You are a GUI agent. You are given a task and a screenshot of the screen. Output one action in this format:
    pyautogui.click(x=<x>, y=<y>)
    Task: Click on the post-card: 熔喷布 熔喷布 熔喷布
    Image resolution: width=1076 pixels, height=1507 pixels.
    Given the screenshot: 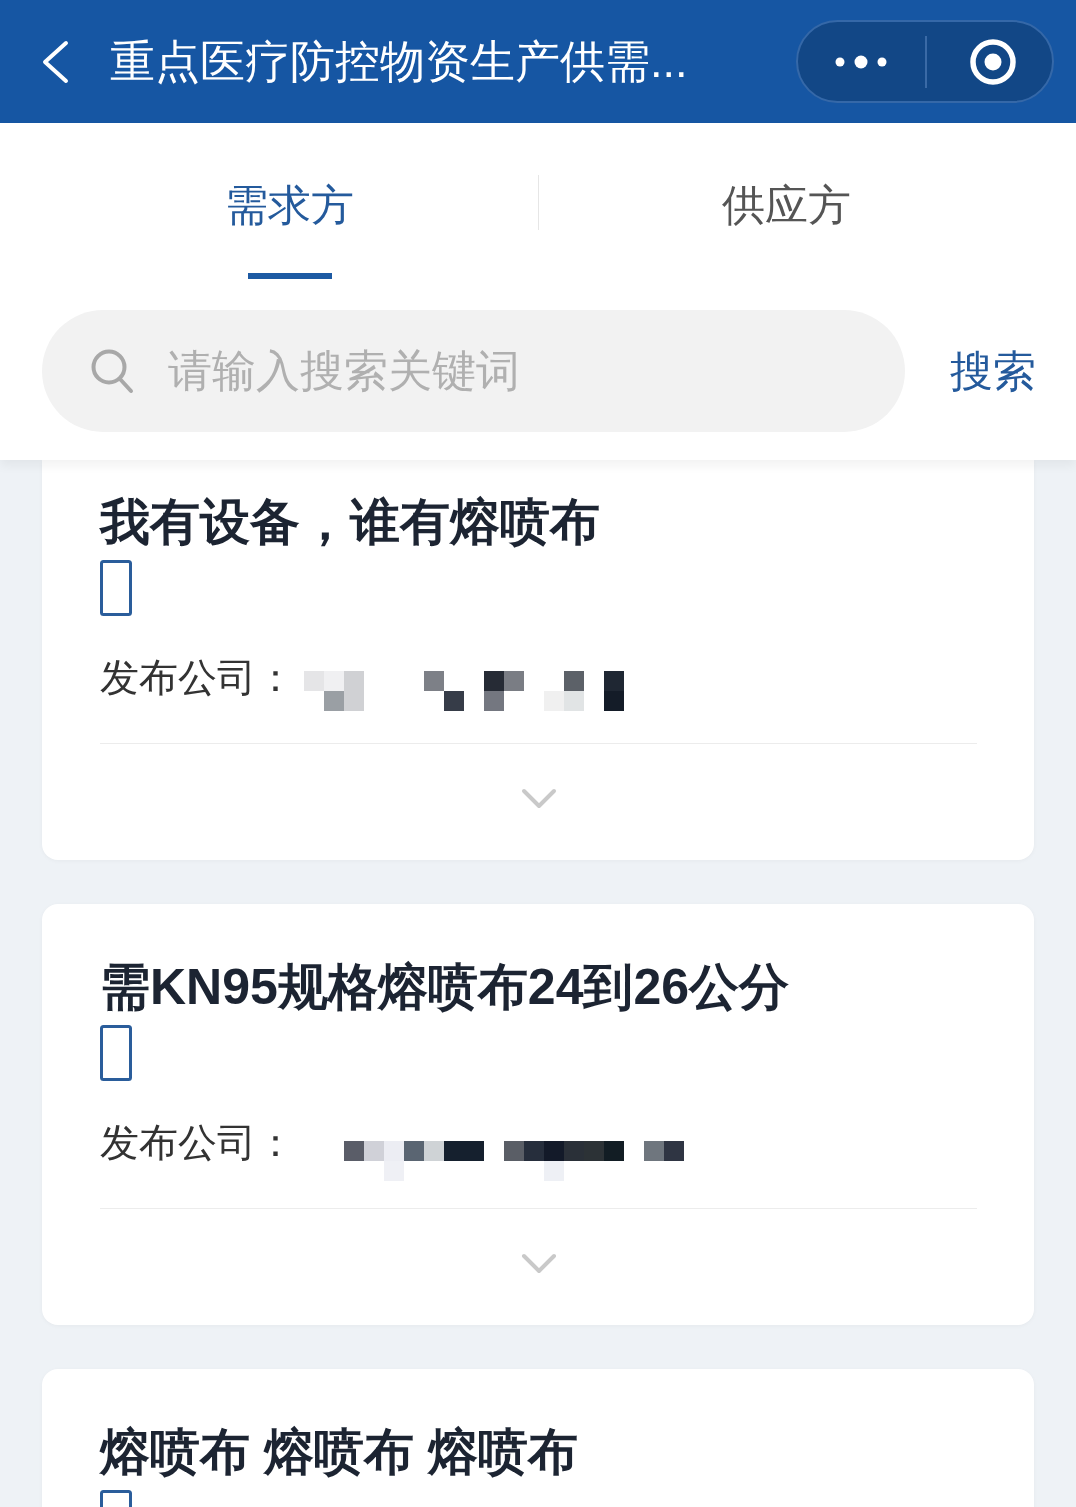 What is the action you would take?
    pyautogui.click(x=538, y=1438)
    